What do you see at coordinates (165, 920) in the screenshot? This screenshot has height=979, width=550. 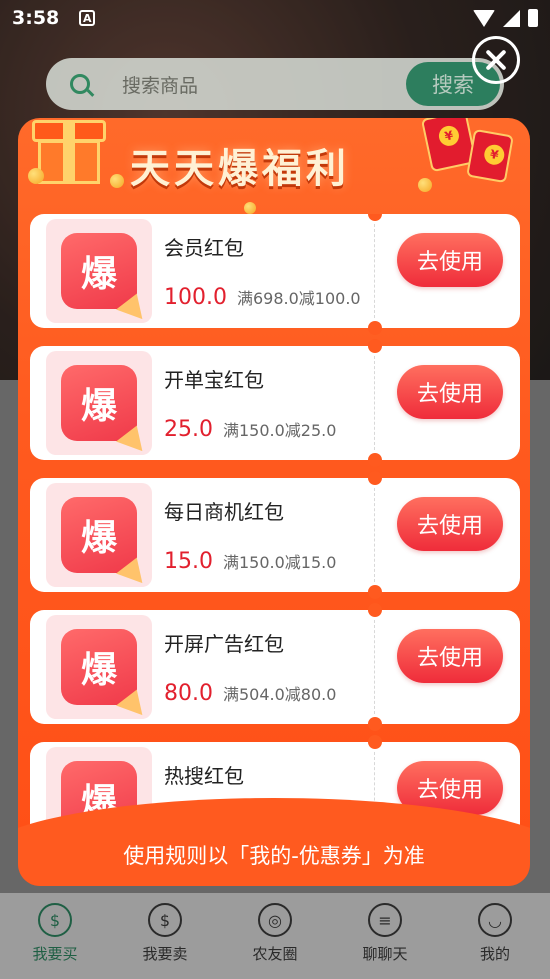 I see `sell-bag-icon: $` at bounding box center [165, 920].